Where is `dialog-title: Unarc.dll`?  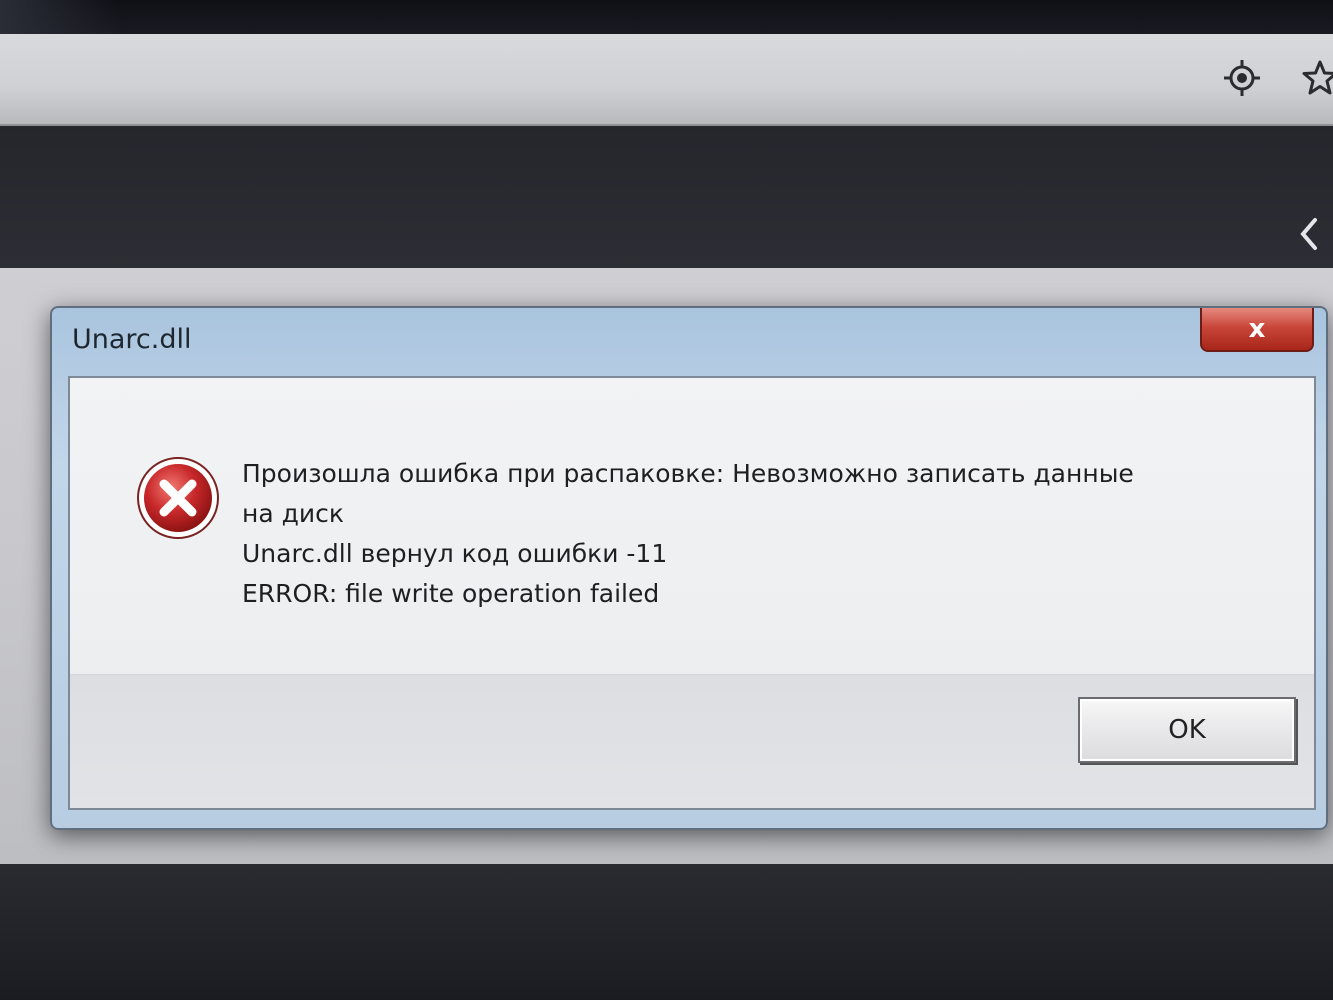
dialog-title: Unarc.dll is located at coordinates (132, 339).